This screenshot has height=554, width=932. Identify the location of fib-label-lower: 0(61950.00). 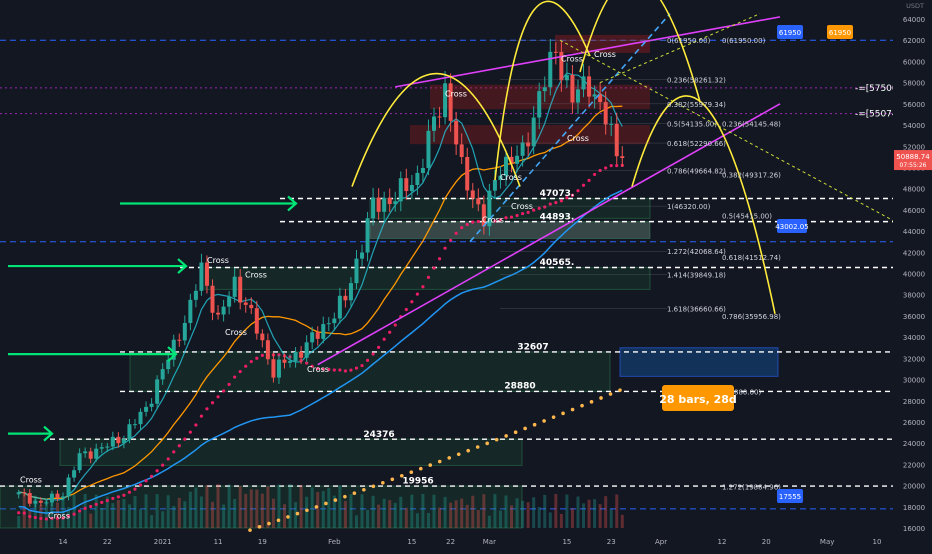
(744, 41).